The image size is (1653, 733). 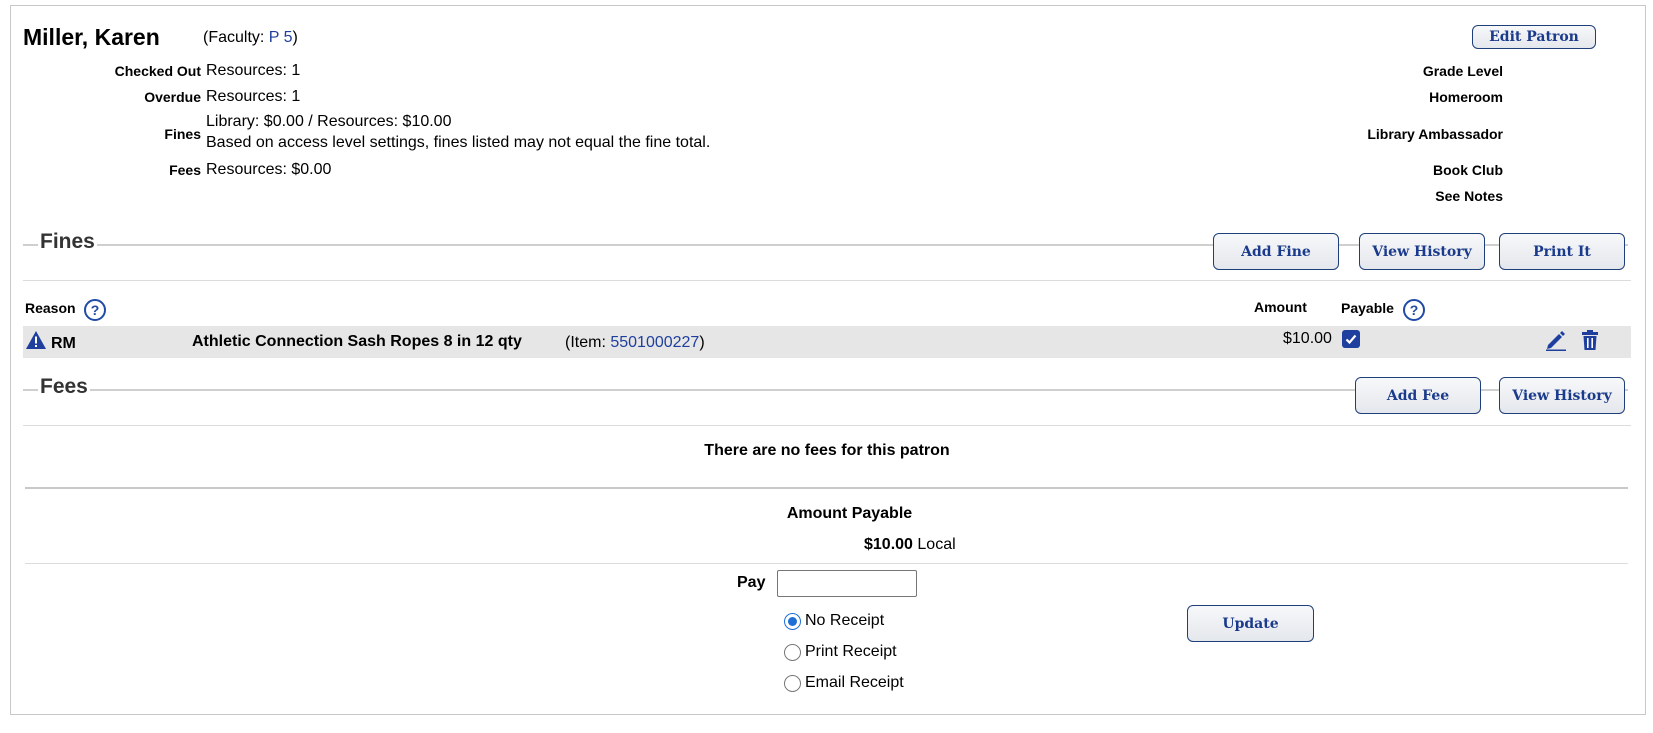 What do you see at coordinates (1562, 251) in the screenshot?
I see `print-it-button: Print It` at bounding box center [1562, 251].